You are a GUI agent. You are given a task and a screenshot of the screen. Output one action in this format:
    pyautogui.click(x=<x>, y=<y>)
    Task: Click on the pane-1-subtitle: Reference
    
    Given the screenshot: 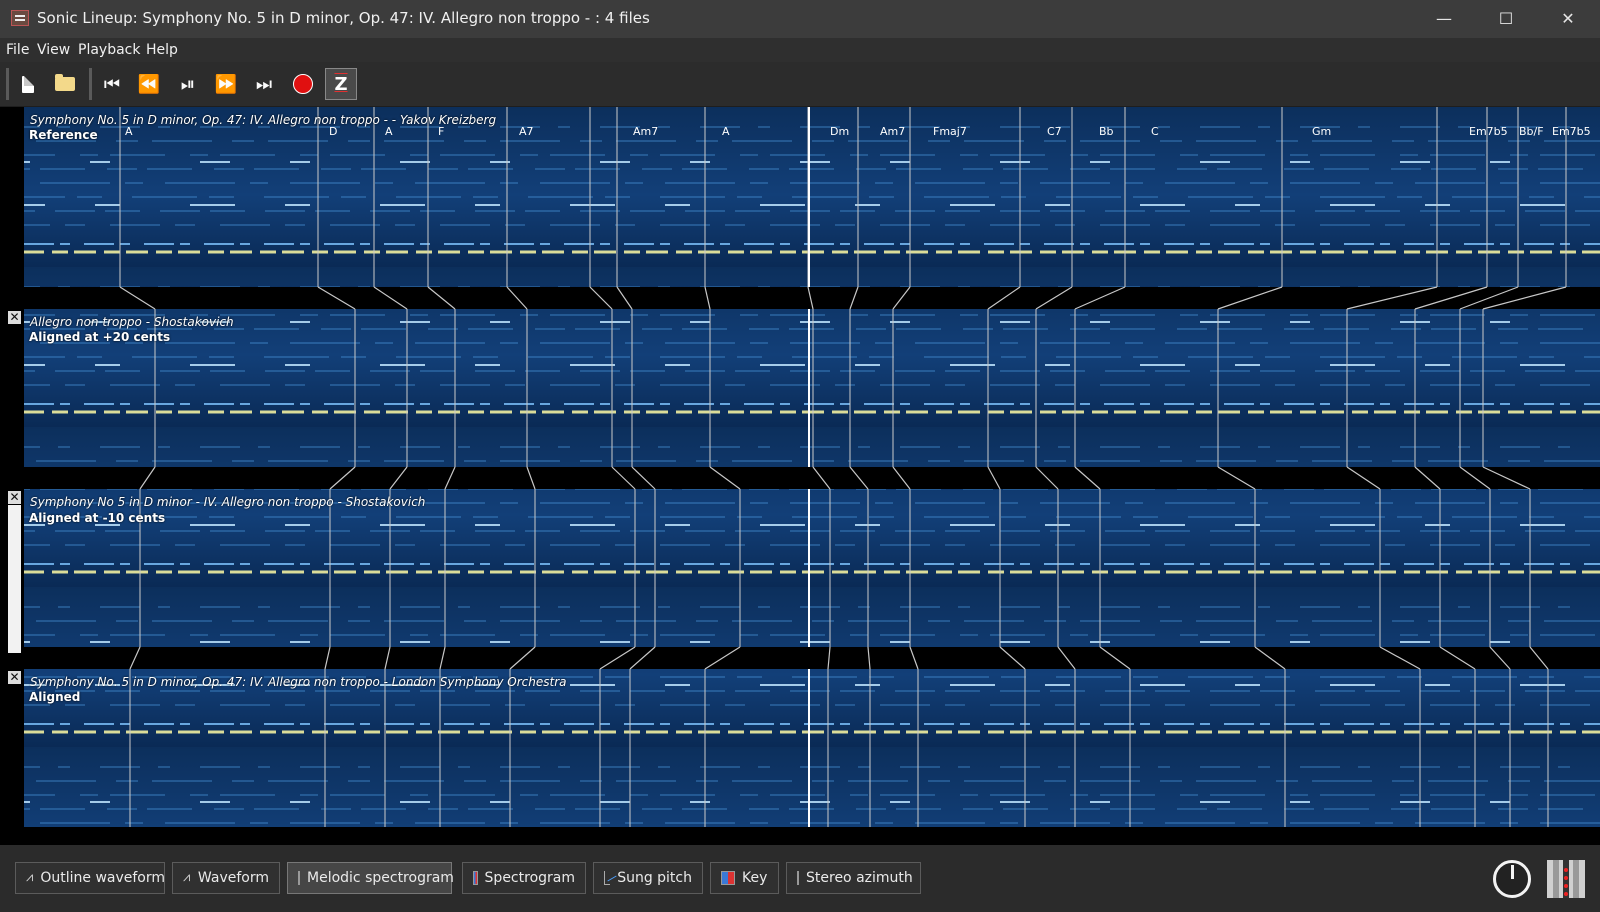 What is the action you would take?
    pyautogui.click(x=63, y=135)
    